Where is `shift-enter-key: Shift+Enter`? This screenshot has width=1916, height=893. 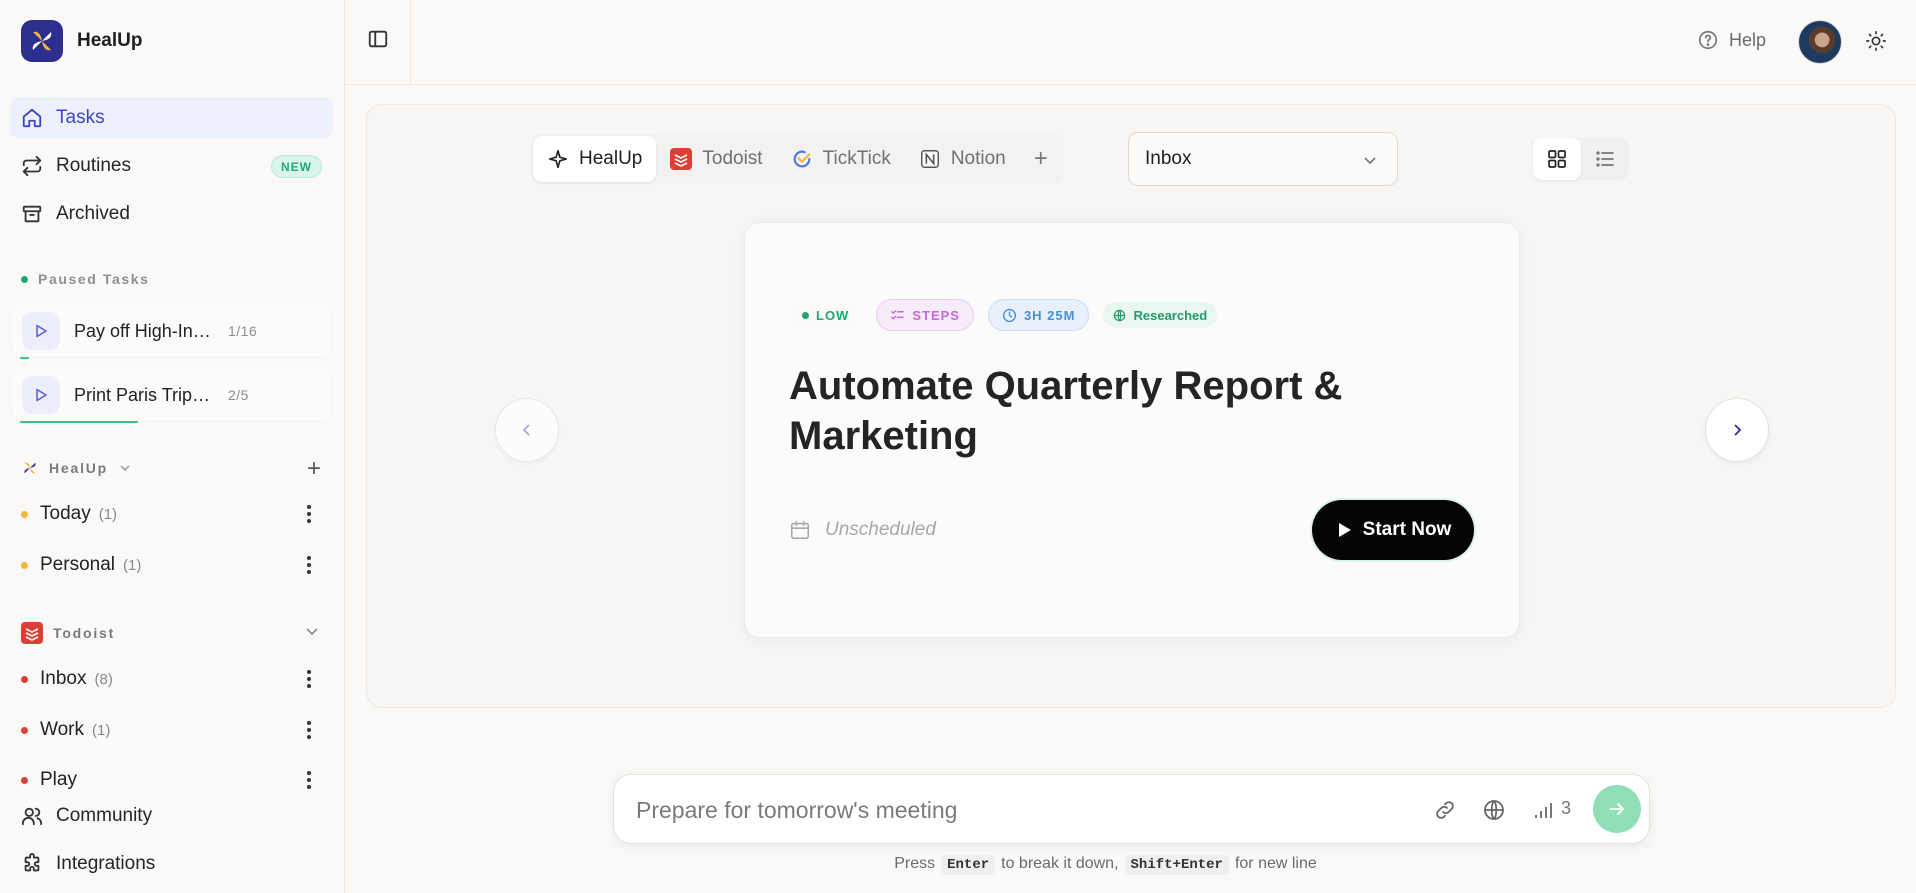 shift-enter-key: Shift+Enter is located at coordinates (1176, 865).